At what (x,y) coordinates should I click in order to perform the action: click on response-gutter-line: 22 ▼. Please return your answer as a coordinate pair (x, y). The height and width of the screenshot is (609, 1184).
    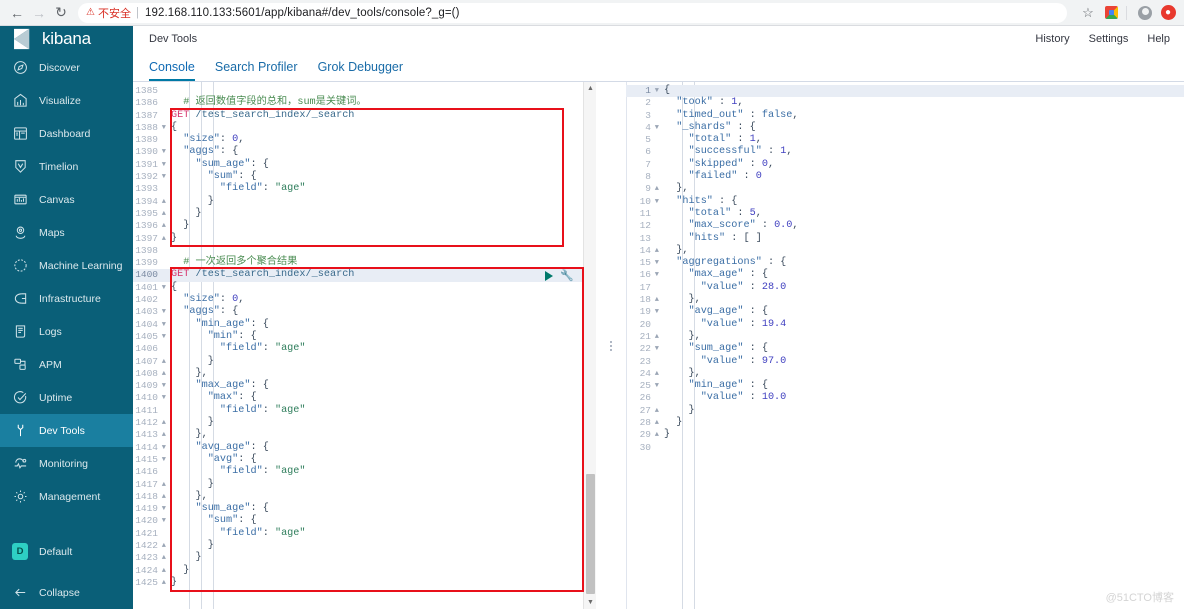
    Looking at the image, I should click on (649, 349).